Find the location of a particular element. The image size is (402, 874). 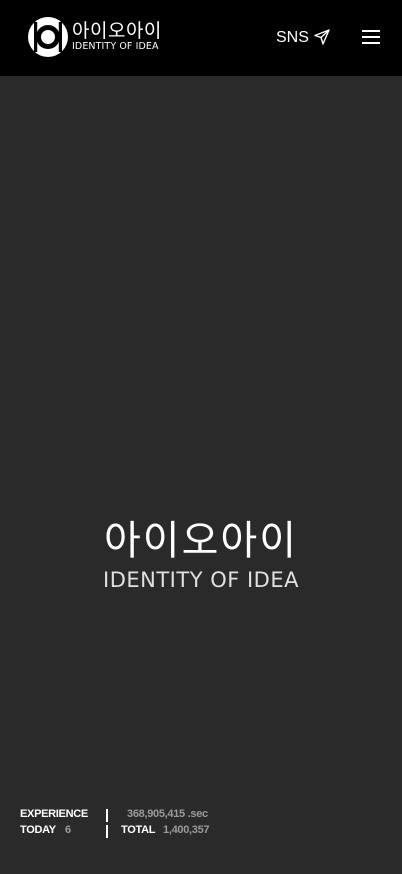

today-label: TODAY is located at coordinates (38, 830).